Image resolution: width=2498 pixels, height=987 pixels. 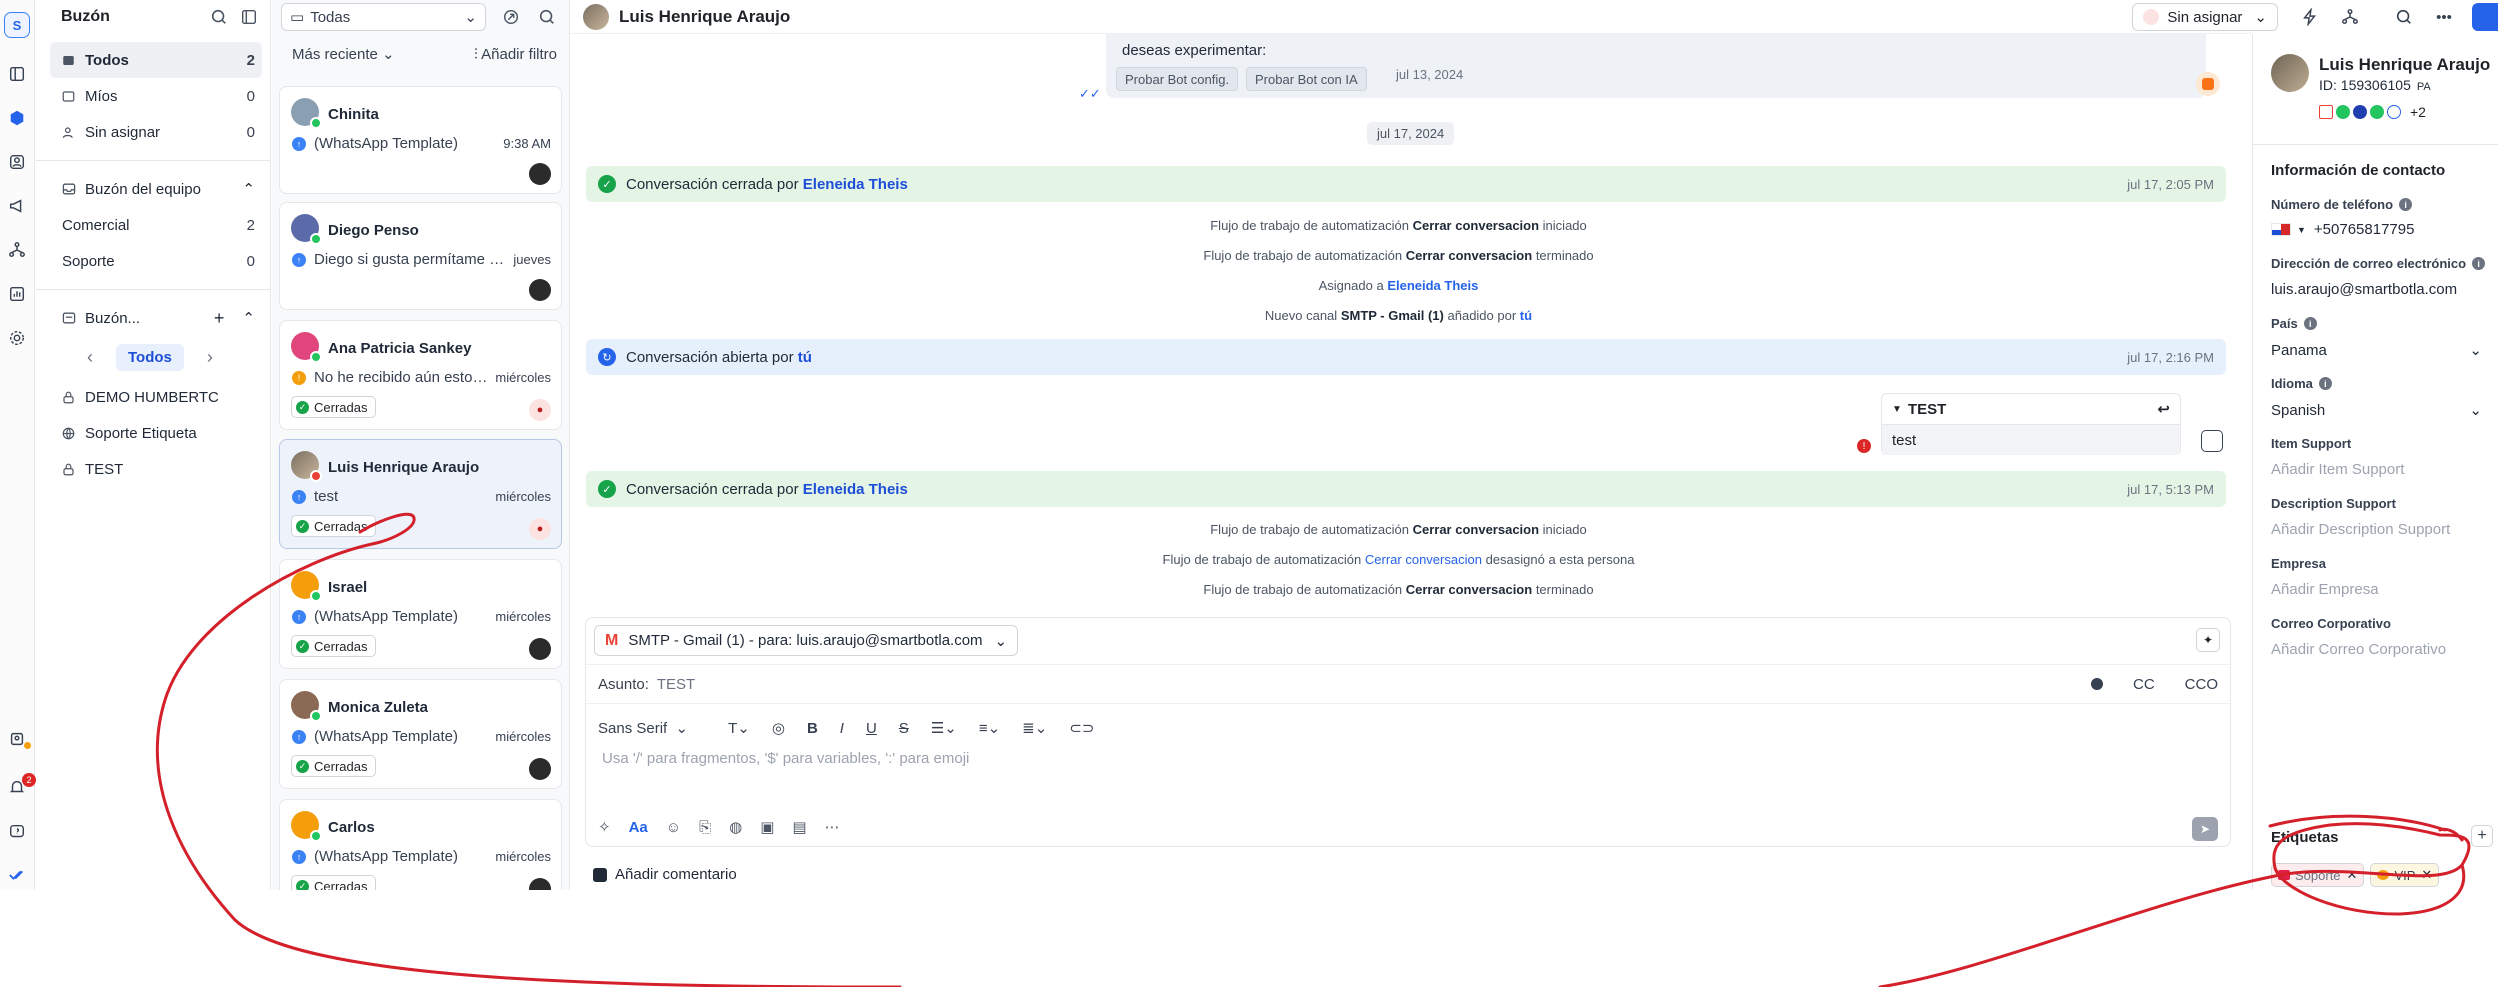 I want to click on plus-icon: +, so click(x=219, y=318).